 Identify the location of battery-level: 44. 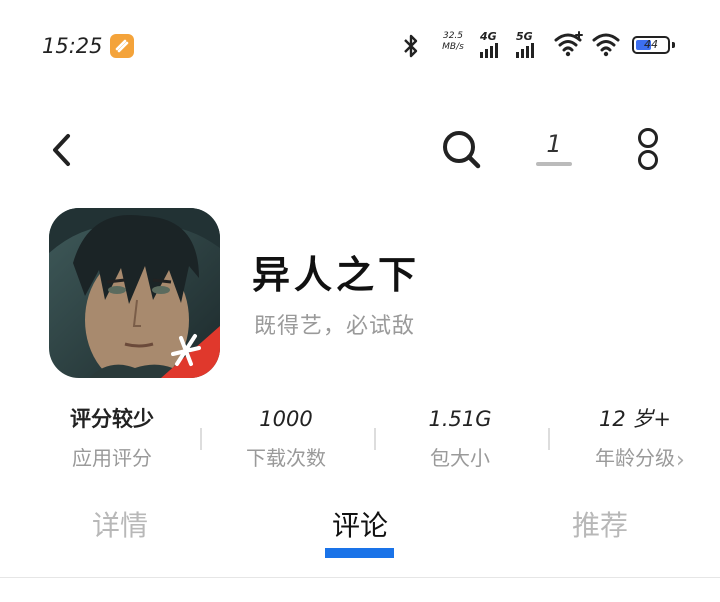
(651, 44).